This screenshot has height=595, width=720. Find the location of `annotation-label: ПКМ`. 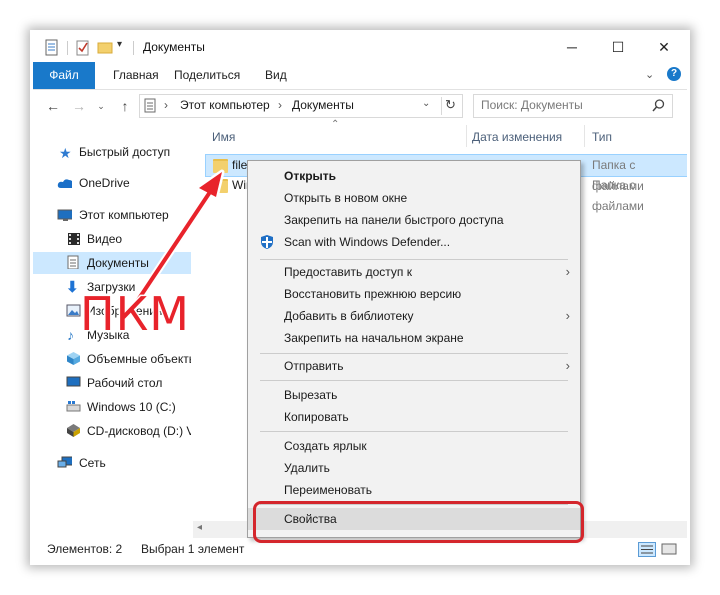

annotation-label: ПКМ is located at coordinates (135, 314).